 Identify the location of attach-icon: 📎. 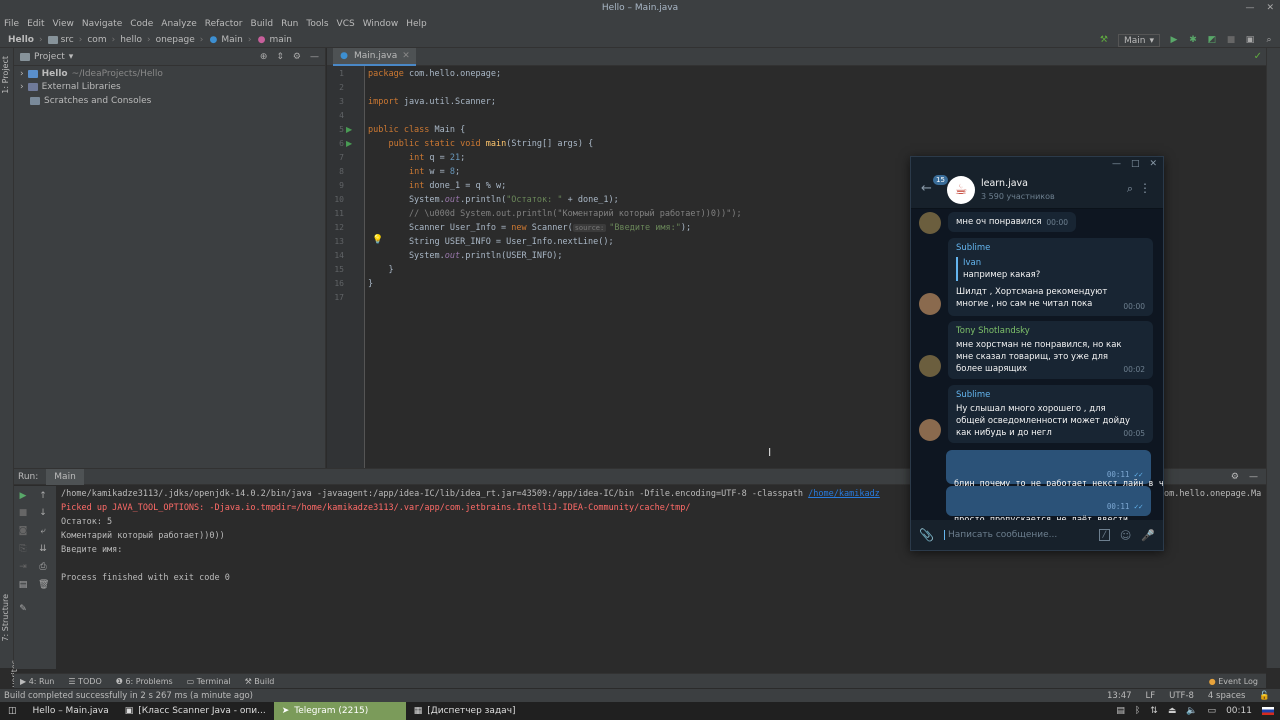
(926, 535).